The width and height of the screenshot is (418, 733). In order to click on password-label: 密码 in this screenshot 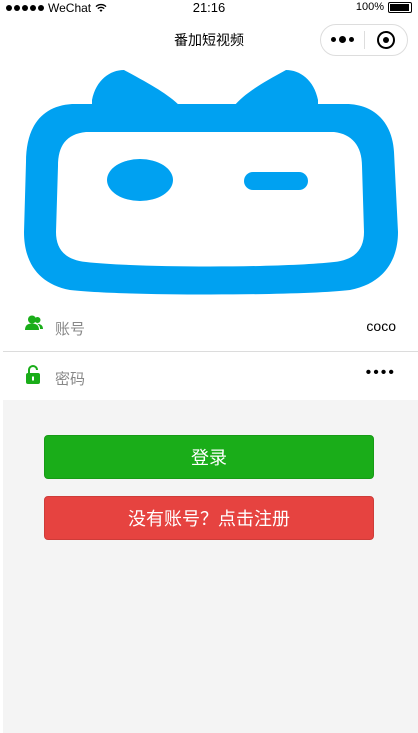, I will do `click(70, 379)`.